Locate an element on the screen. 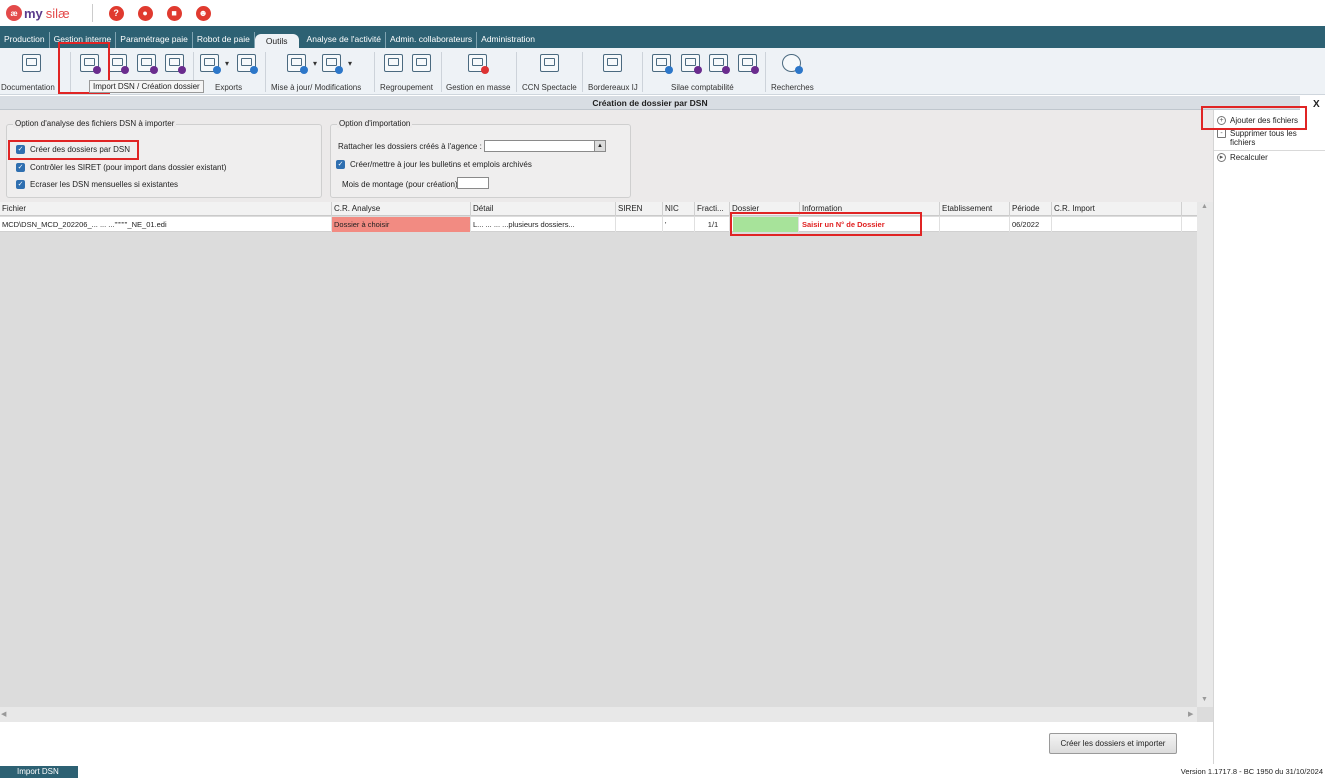  compta-import-icon is located at coordinates (691, 64).